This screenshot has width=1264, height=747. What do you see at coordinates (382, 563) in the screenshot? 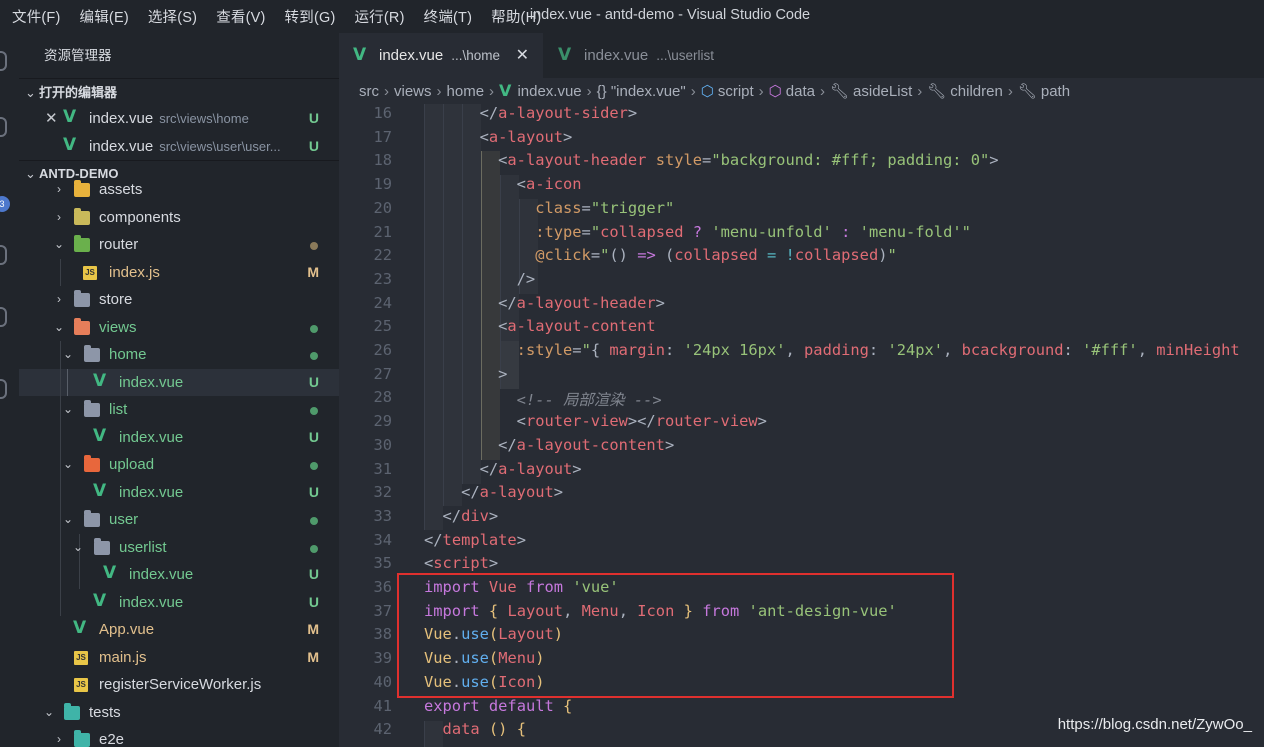
I see `line-number: 35` at bounding box center [382, 563].